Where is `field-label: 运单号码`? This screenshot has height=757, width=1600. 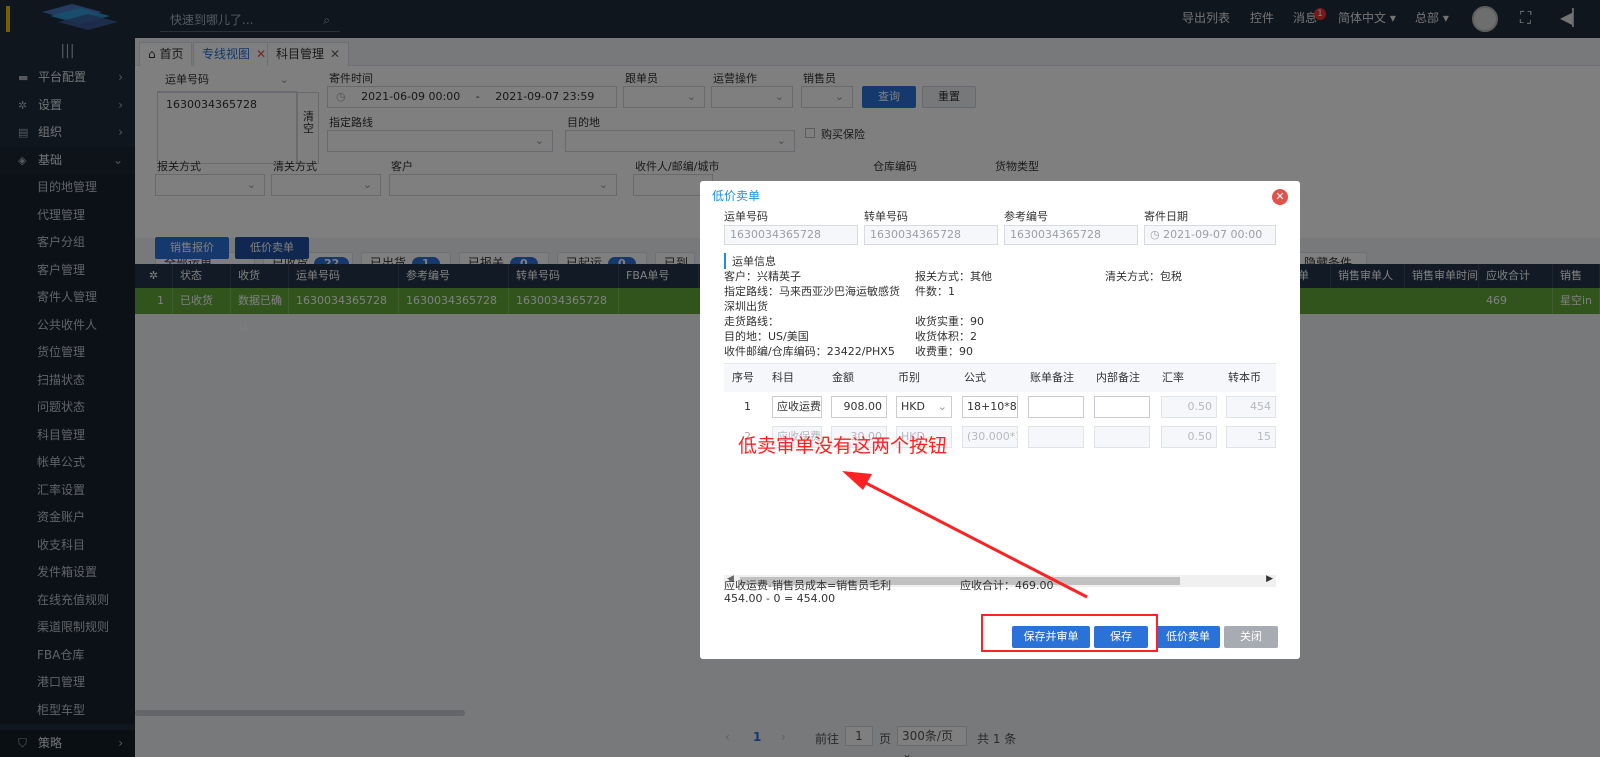 field-label: 运单号码 is located at coordinates (746, 216).